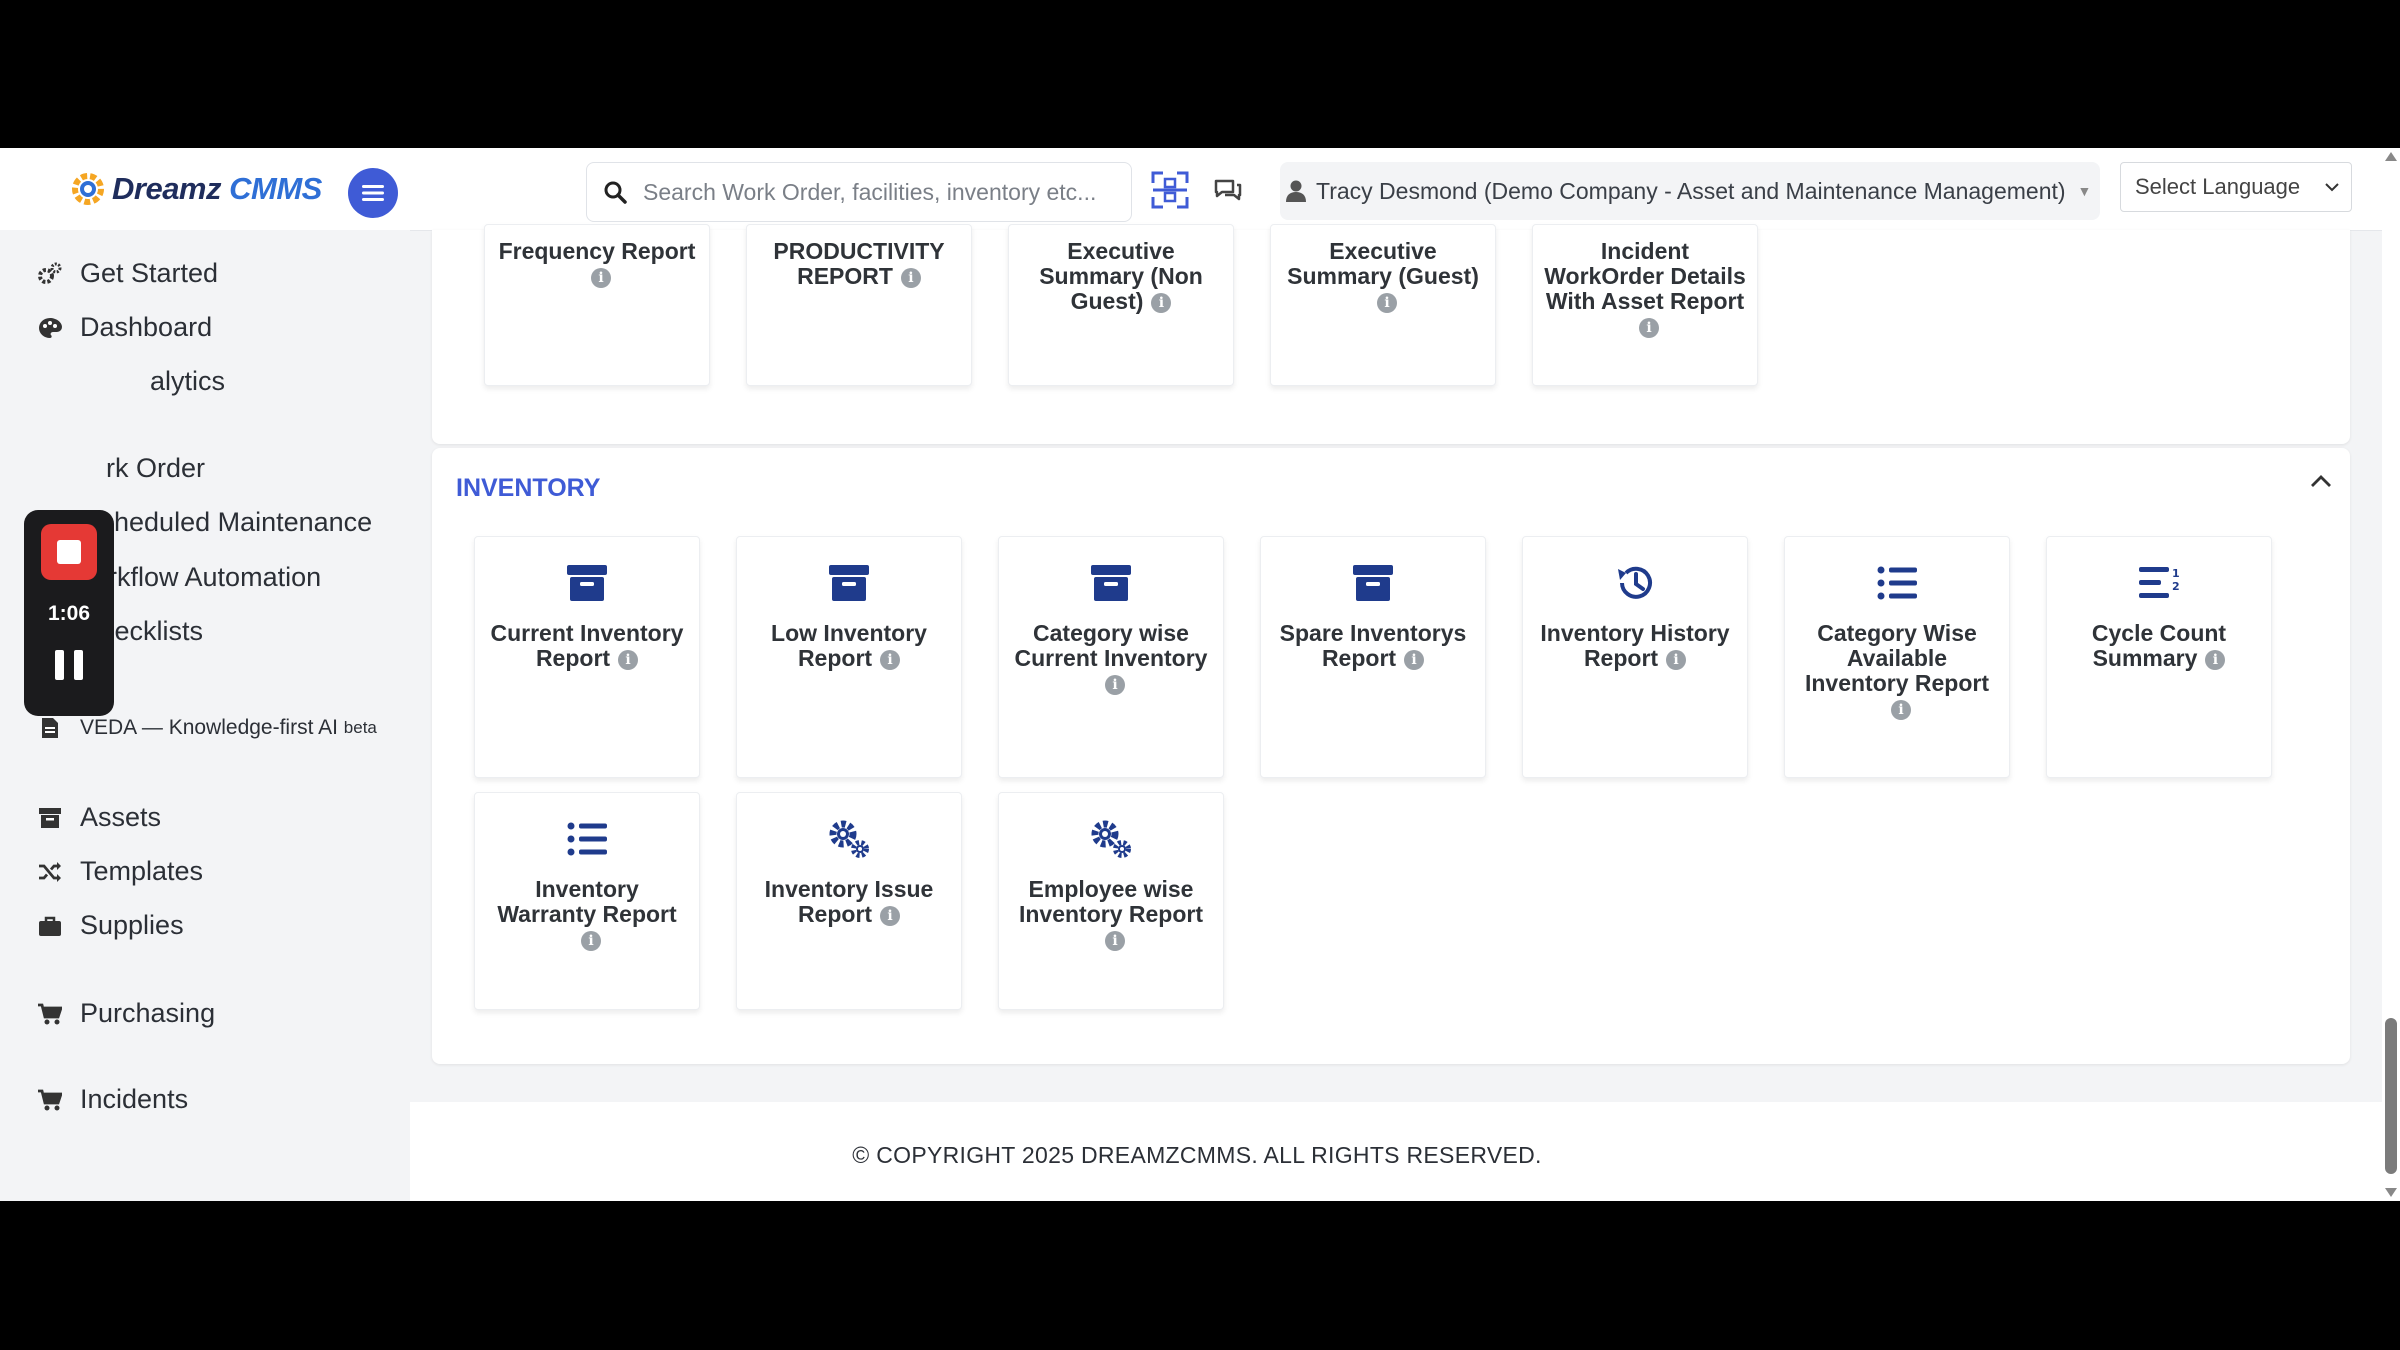 This screenshot has height=1350, width=2400. Describe the element at coordinates (217, 188) in the screenshot. I see `logo-text: Dreamz CMMS` at that location.